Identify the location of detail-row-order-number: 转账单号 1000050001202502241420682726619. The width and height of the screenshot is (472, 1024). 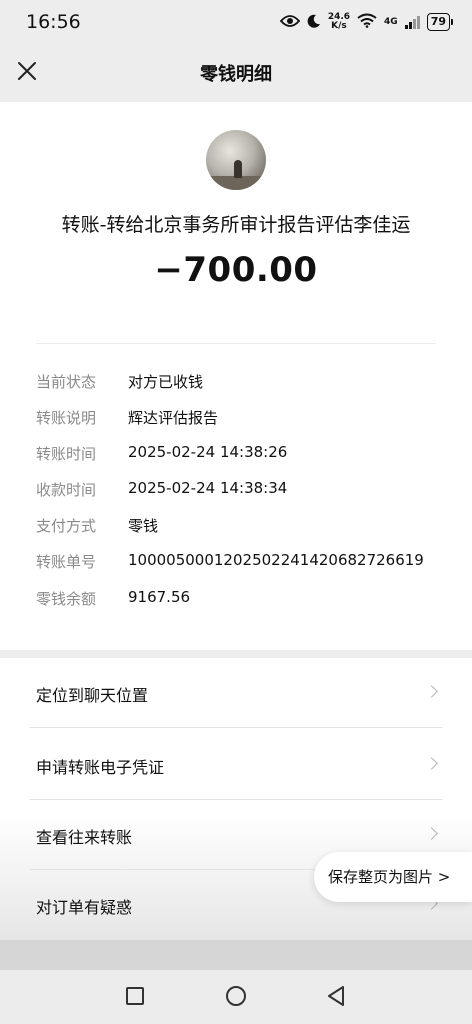
(244, 563).